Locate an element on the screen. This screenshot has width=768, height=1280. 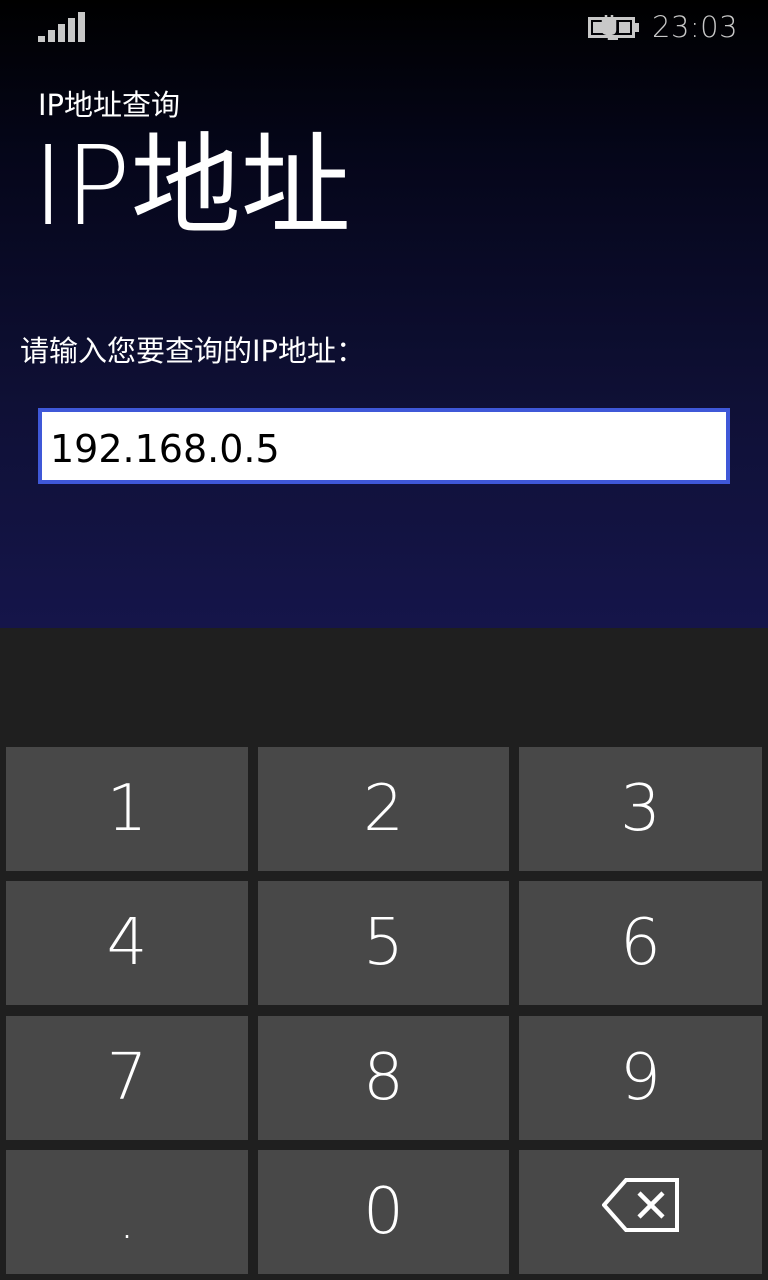
key-7-label: 7 is located at coordinates (127, 1078).